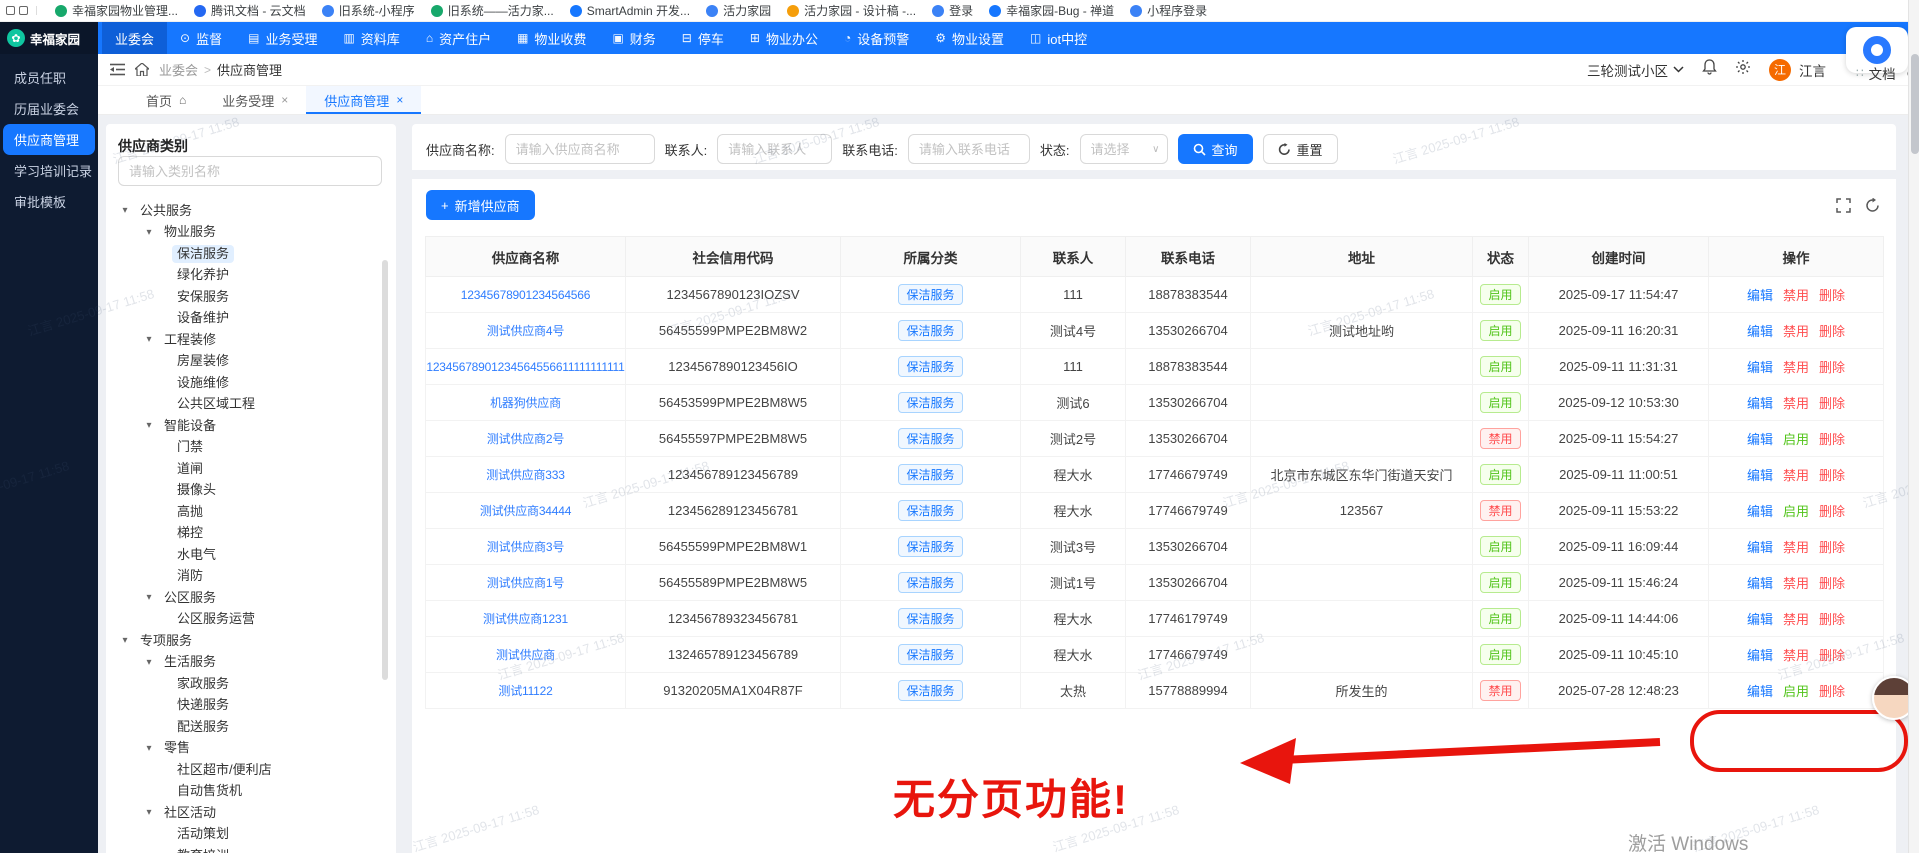 The width and height of the screenshot is (1919, 853). What do you see at coordinates (251, 849) in the screenshot?
I see `tree-node: 教育培训` at bounding box center [251, 849].